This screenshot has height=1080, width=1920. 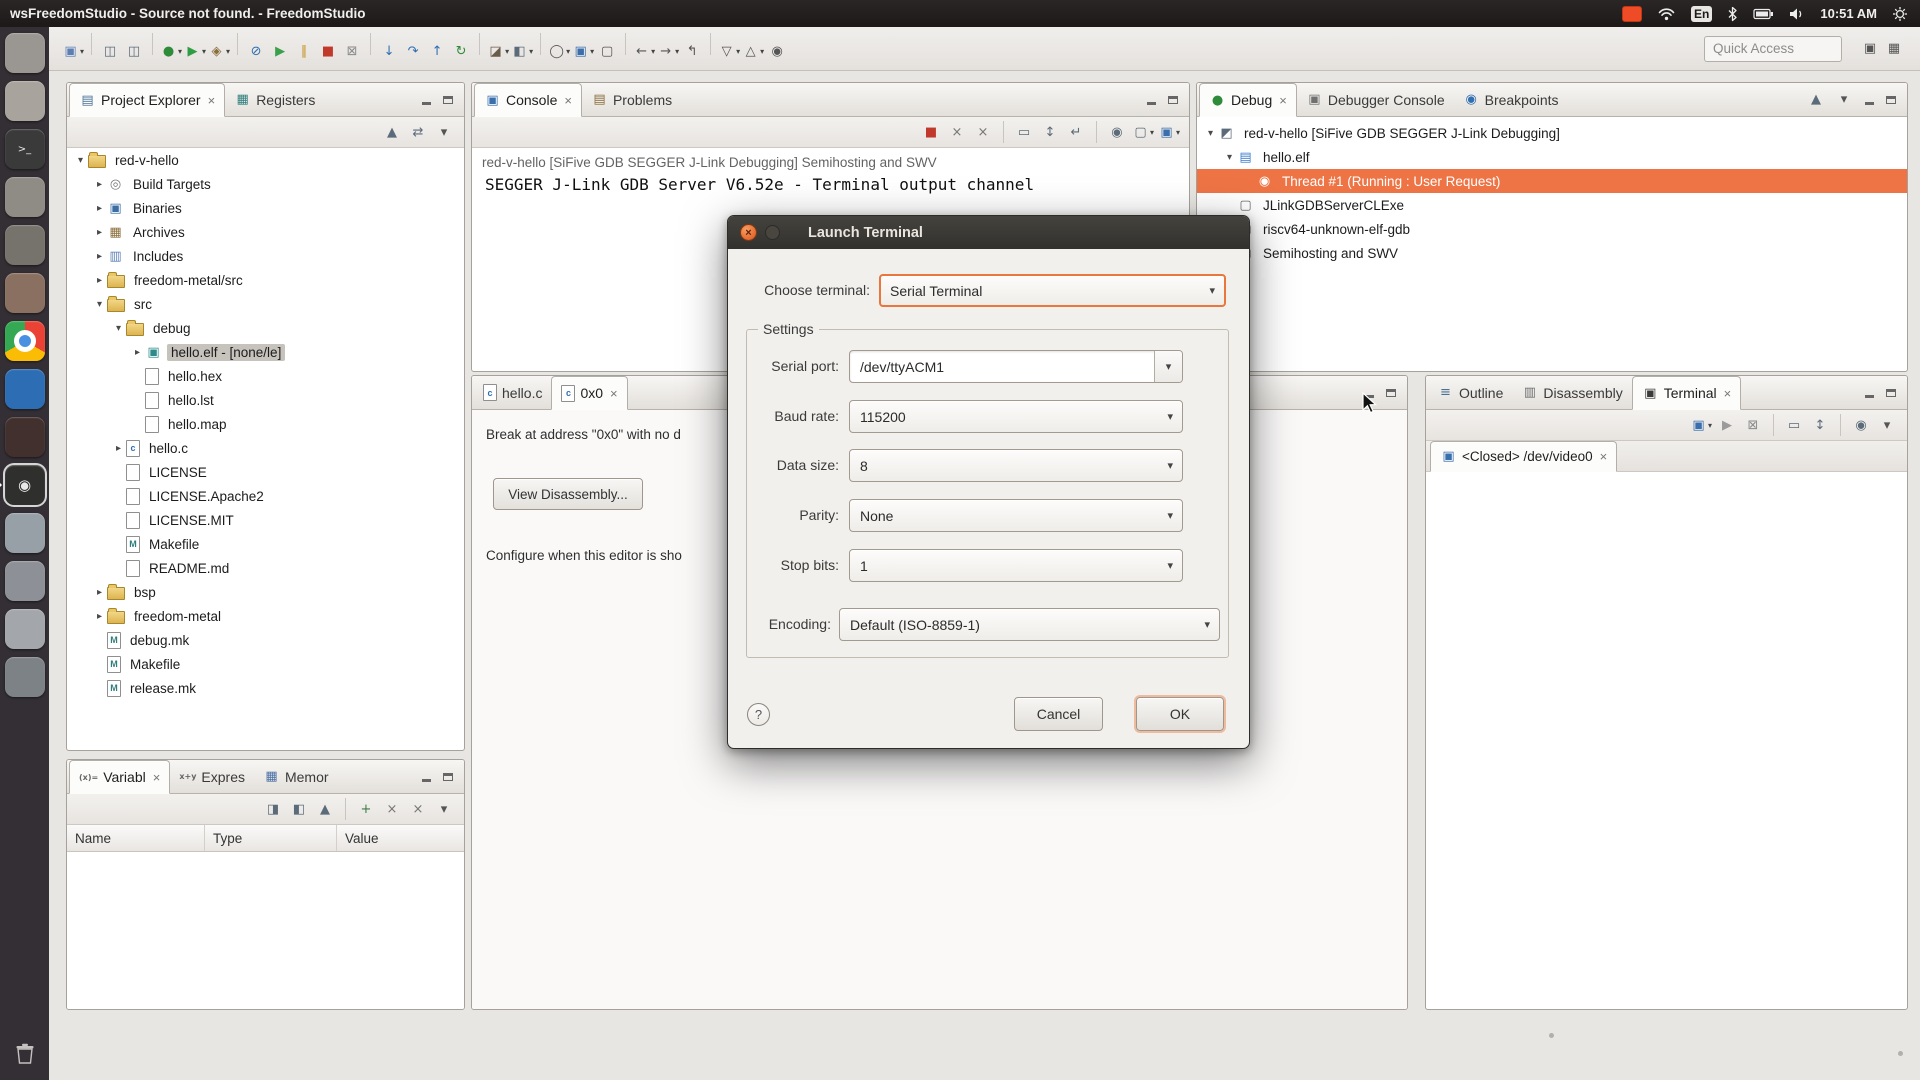 What do you see at coordinates (983, 132) in the screenshot?
I see `remove-all-terminated-button: ×` at bounding box center [983, 132].